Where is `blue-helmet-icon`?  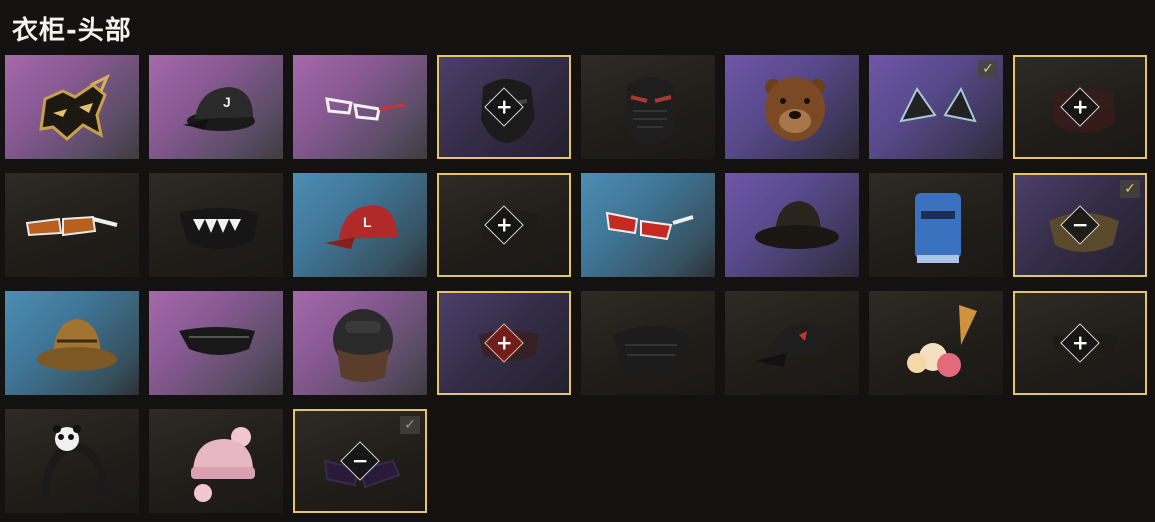
blue-helmet-icon is located at coordinates (936, 225).